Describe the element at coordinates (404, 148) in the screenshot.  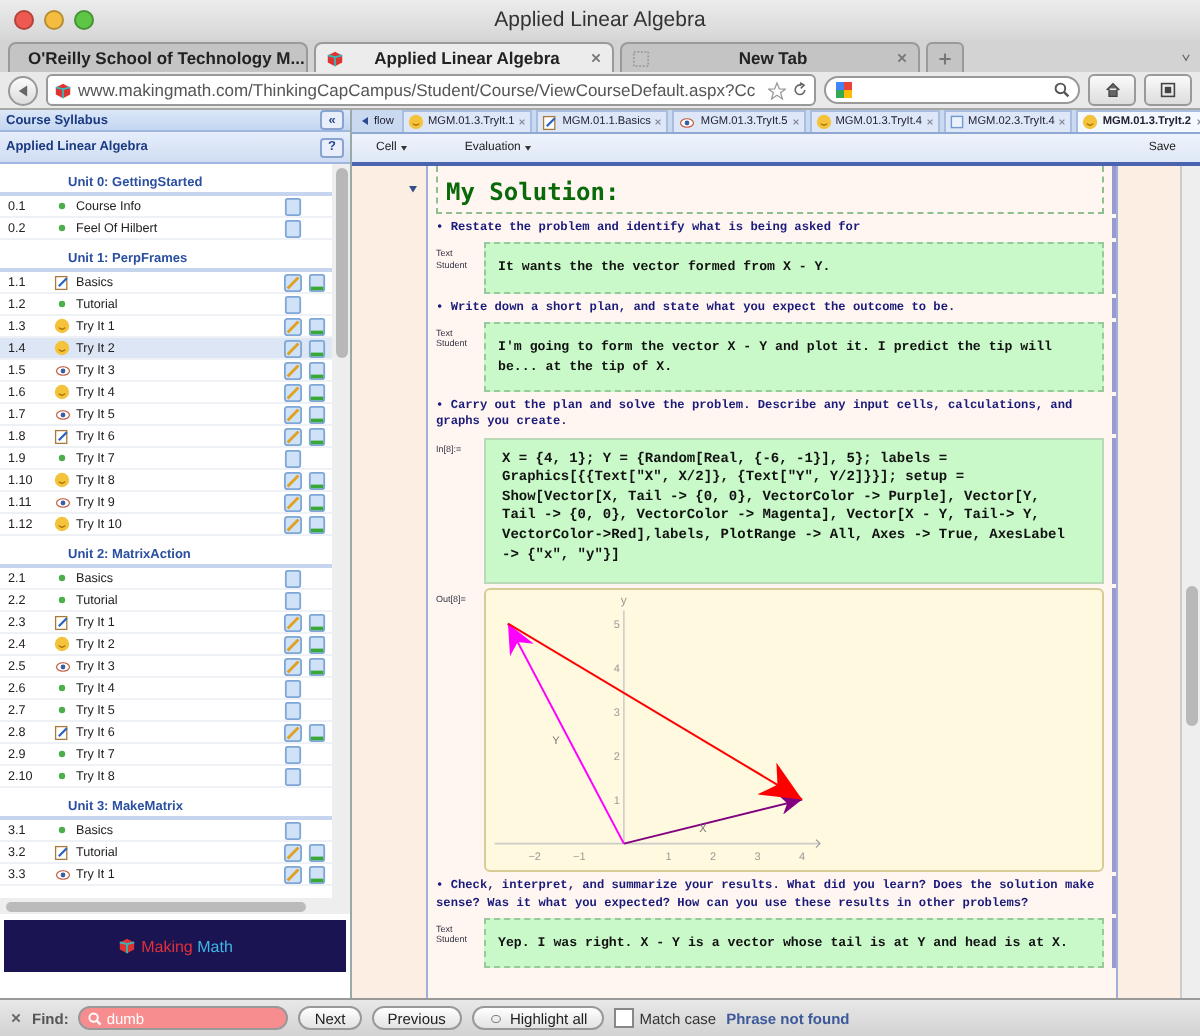
I see `caret-icon` at that location.